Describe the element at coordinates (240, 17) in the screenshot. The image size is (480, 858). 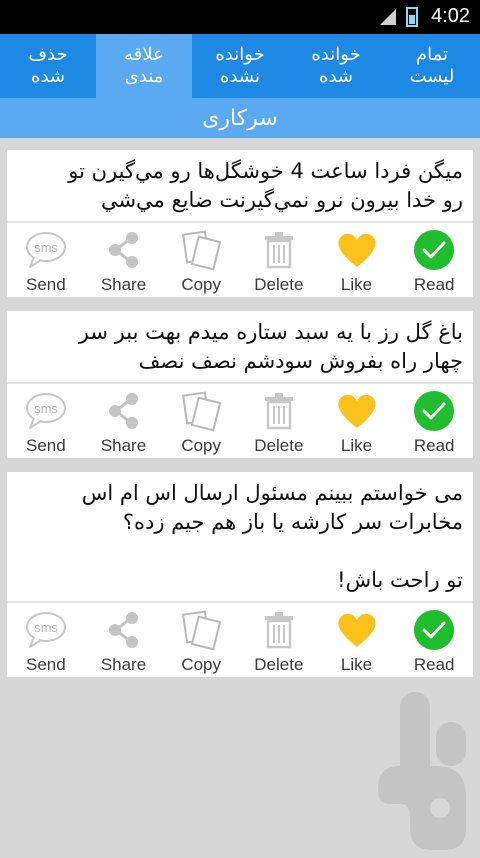
I see `status-bar: 4:02` at that location.